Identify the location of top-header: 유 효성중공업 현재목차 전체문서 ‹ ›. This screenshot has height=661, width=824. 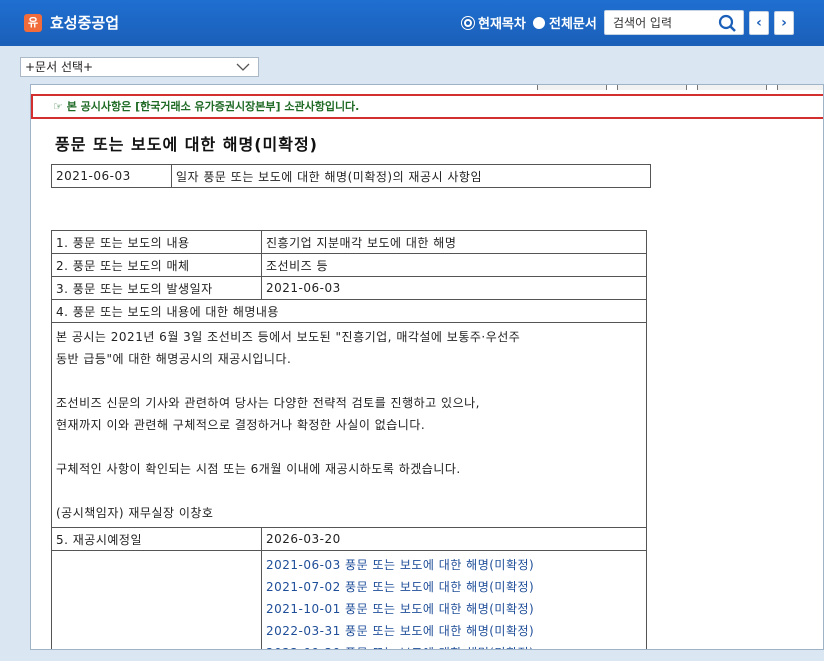
(412, 23).